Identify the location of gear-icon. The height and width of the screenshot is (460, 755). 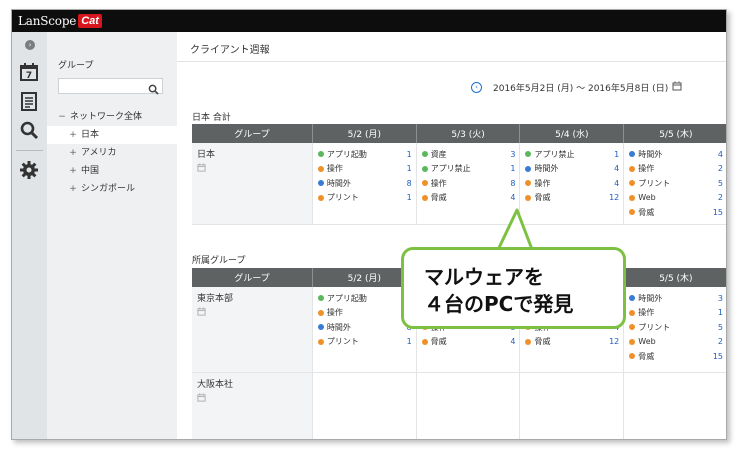
(29, 170).